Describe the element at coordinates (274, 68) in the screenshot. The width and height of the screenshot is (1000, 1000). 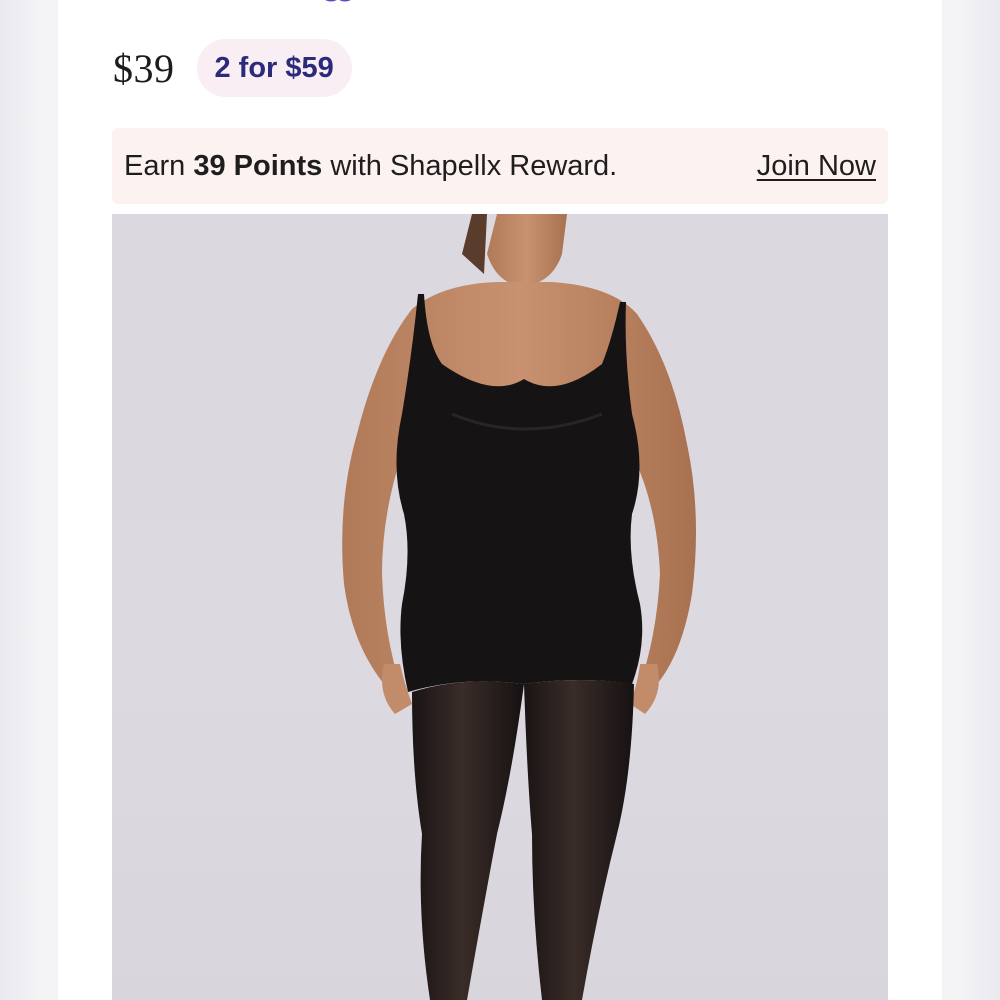
I see `promo-badge: 2 for $59` at that location.